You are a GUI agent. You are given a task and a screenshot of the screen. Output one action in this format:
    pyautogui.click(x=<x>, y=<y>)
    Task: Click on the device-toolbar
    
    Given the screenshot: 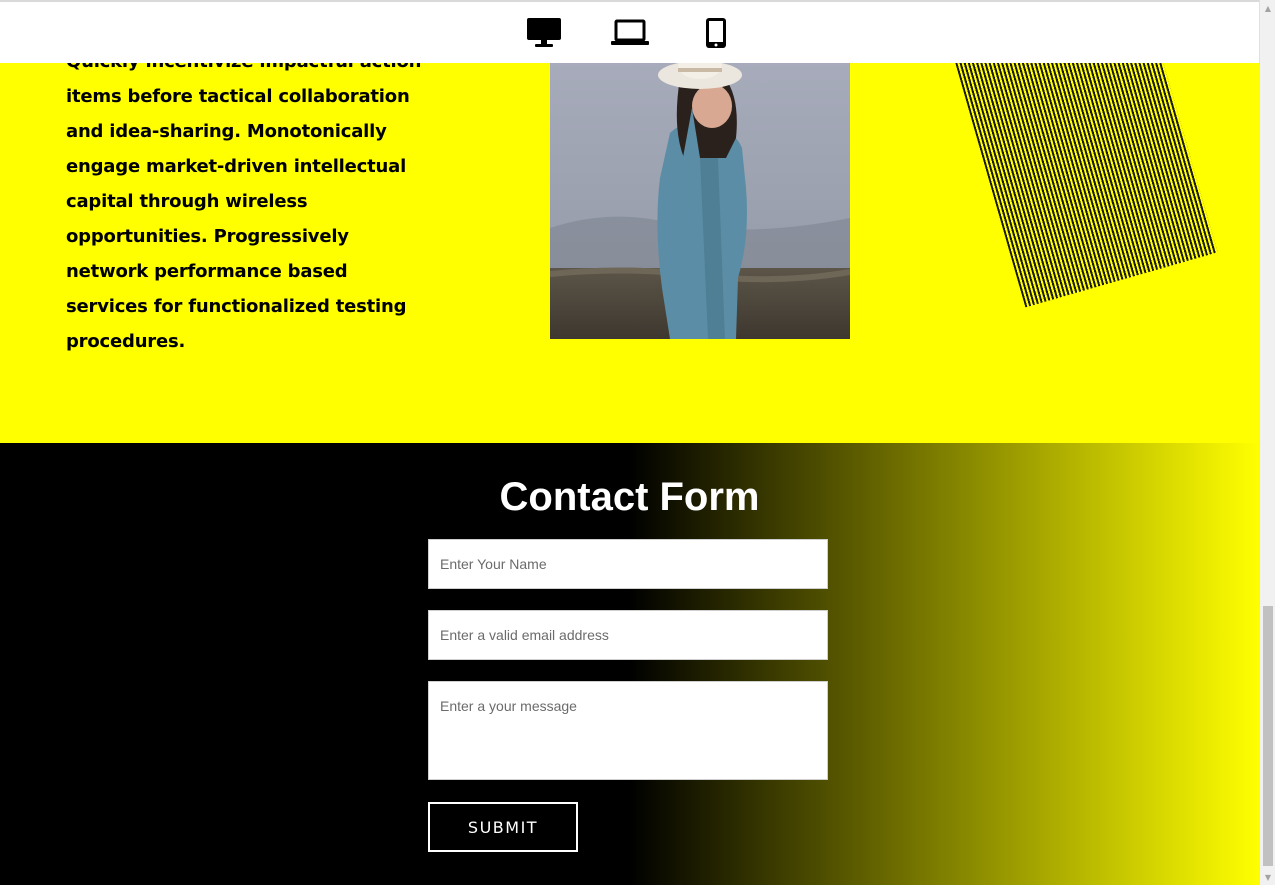 What is the action you would take?
    pyautogui.click(x=629, y=31)
    